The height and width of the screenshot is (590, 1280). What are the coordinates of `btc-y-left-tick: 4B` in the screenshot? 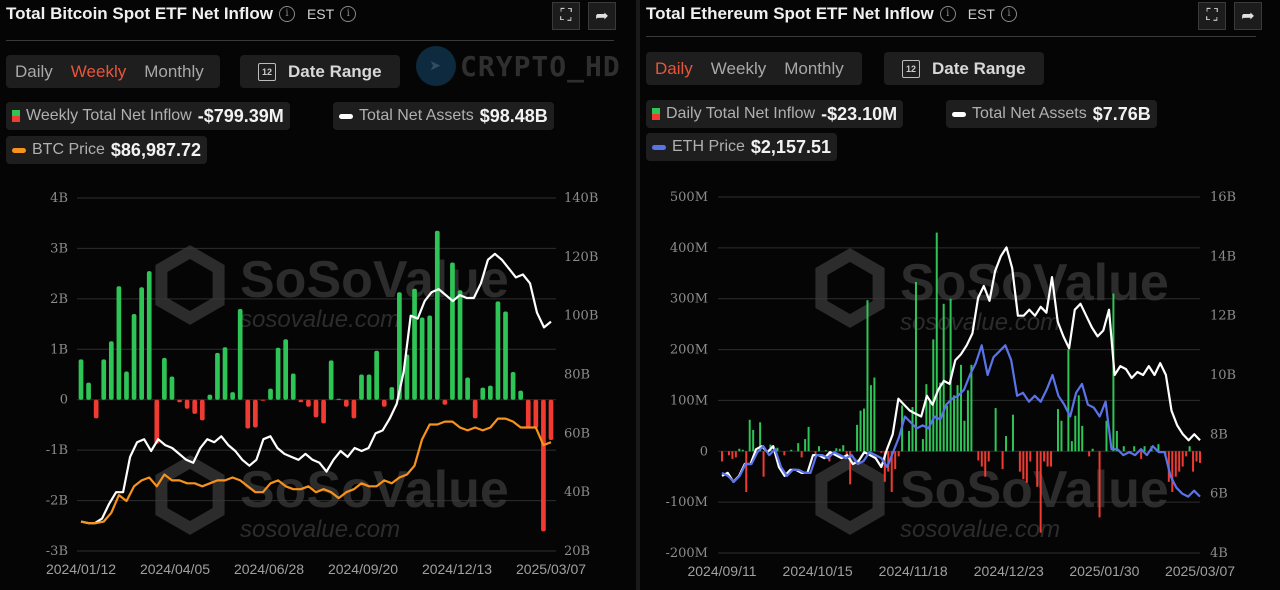 It's located at (59, 198).